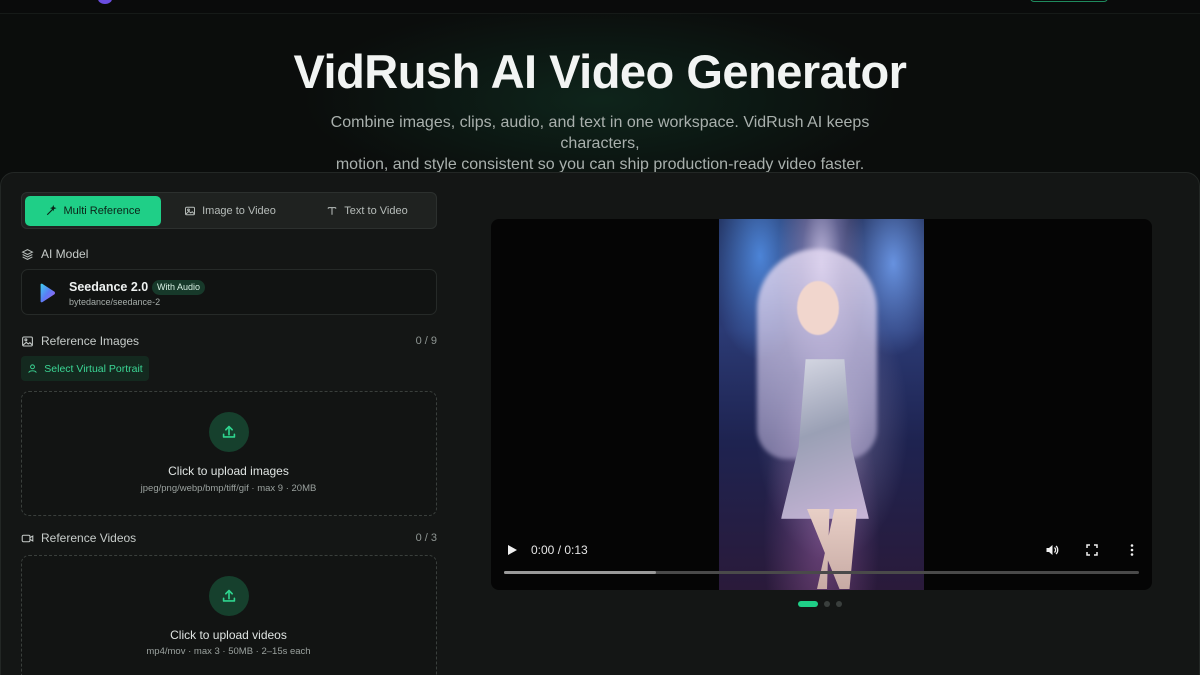 The image size is (1200, 675). What do you see at coordinates (1052, 550) in the screenshot?
I see `volume-icon` at bounding box center [1052, 550].